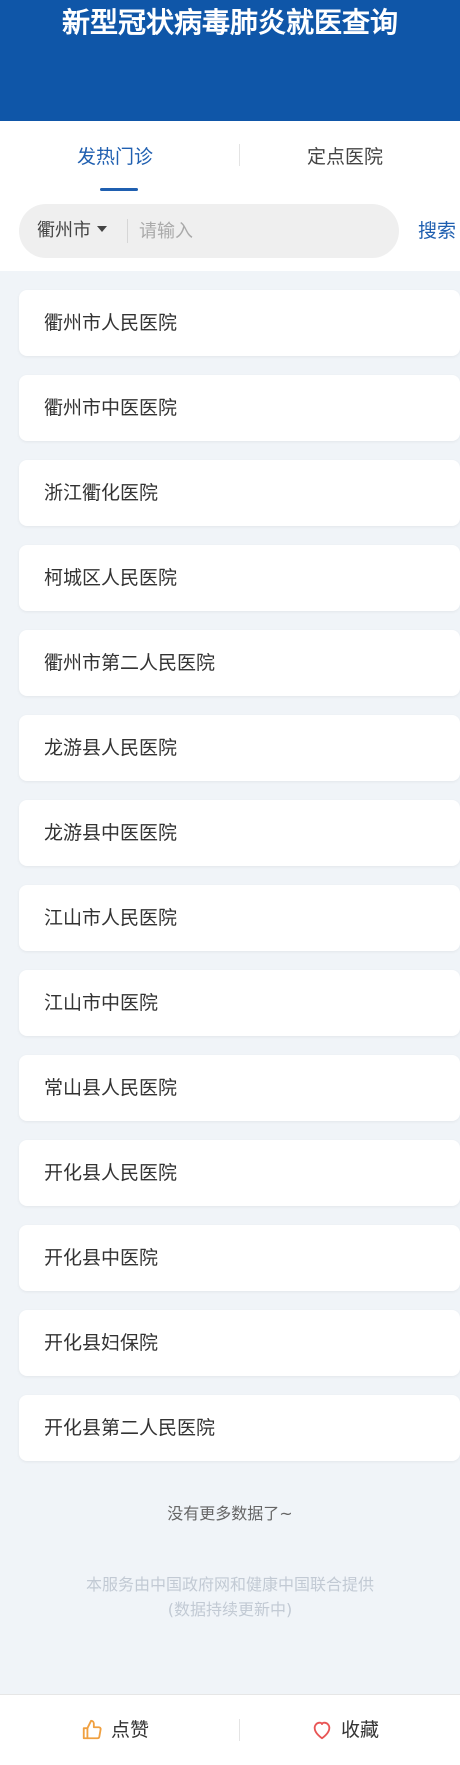 This screenshot has height=1765, width=460. Describe the element at coordinates (229, 22) in the screenshot. I see `page-title: 新型冠状病毒肺炎就医查询` at that location.